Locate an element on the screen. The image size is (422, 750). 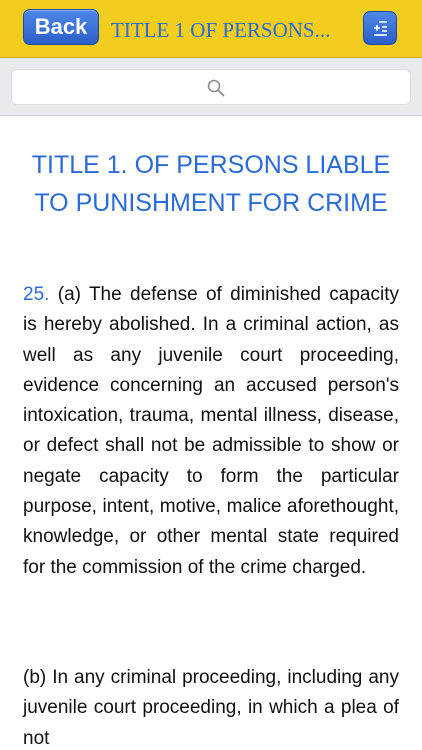
search-bar is located at coordinates (211, 87).